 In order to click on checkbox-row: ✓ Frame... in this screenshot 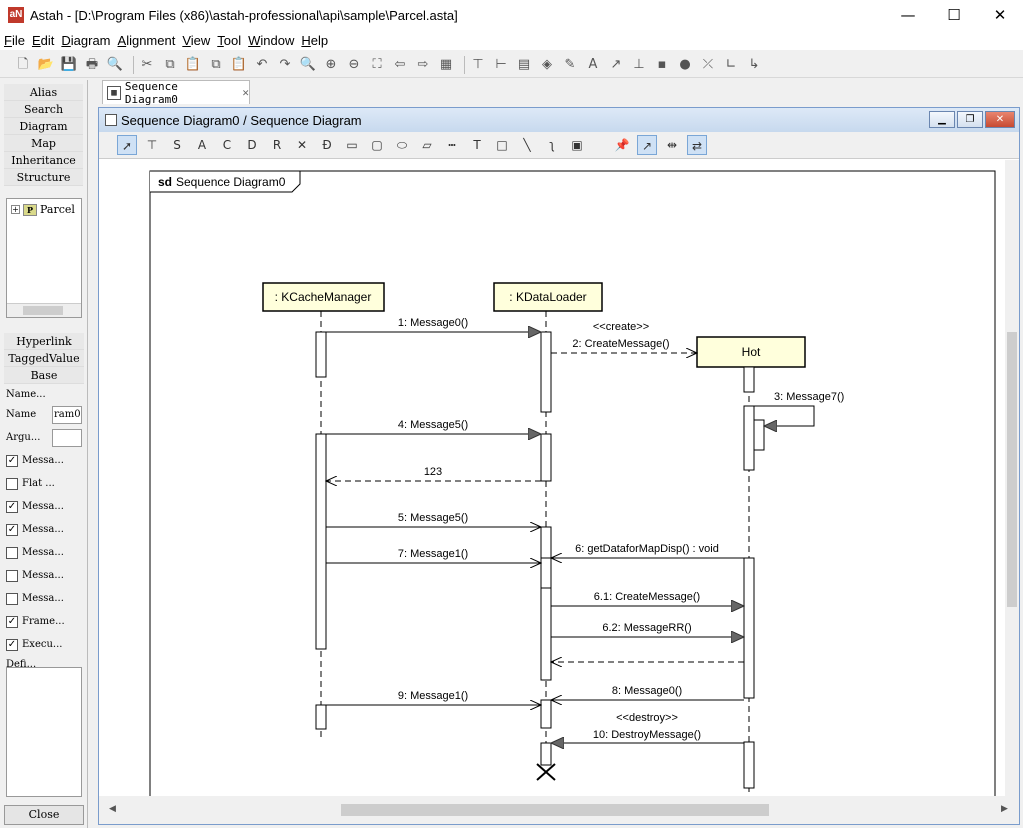, I will do `click(44, 621)`.